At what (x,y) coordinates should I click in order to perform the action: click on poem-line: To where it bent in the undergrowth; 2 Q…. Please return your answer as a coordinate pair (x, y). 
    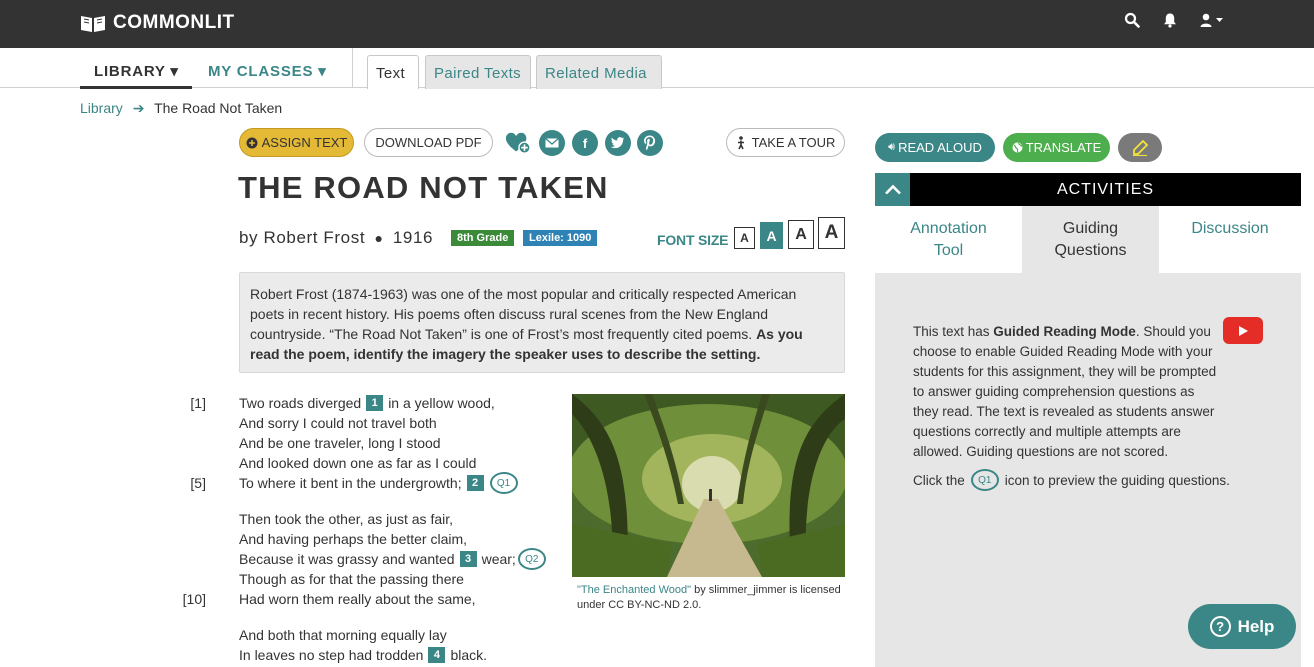
    Looking at the image, I should click on (378, 483).